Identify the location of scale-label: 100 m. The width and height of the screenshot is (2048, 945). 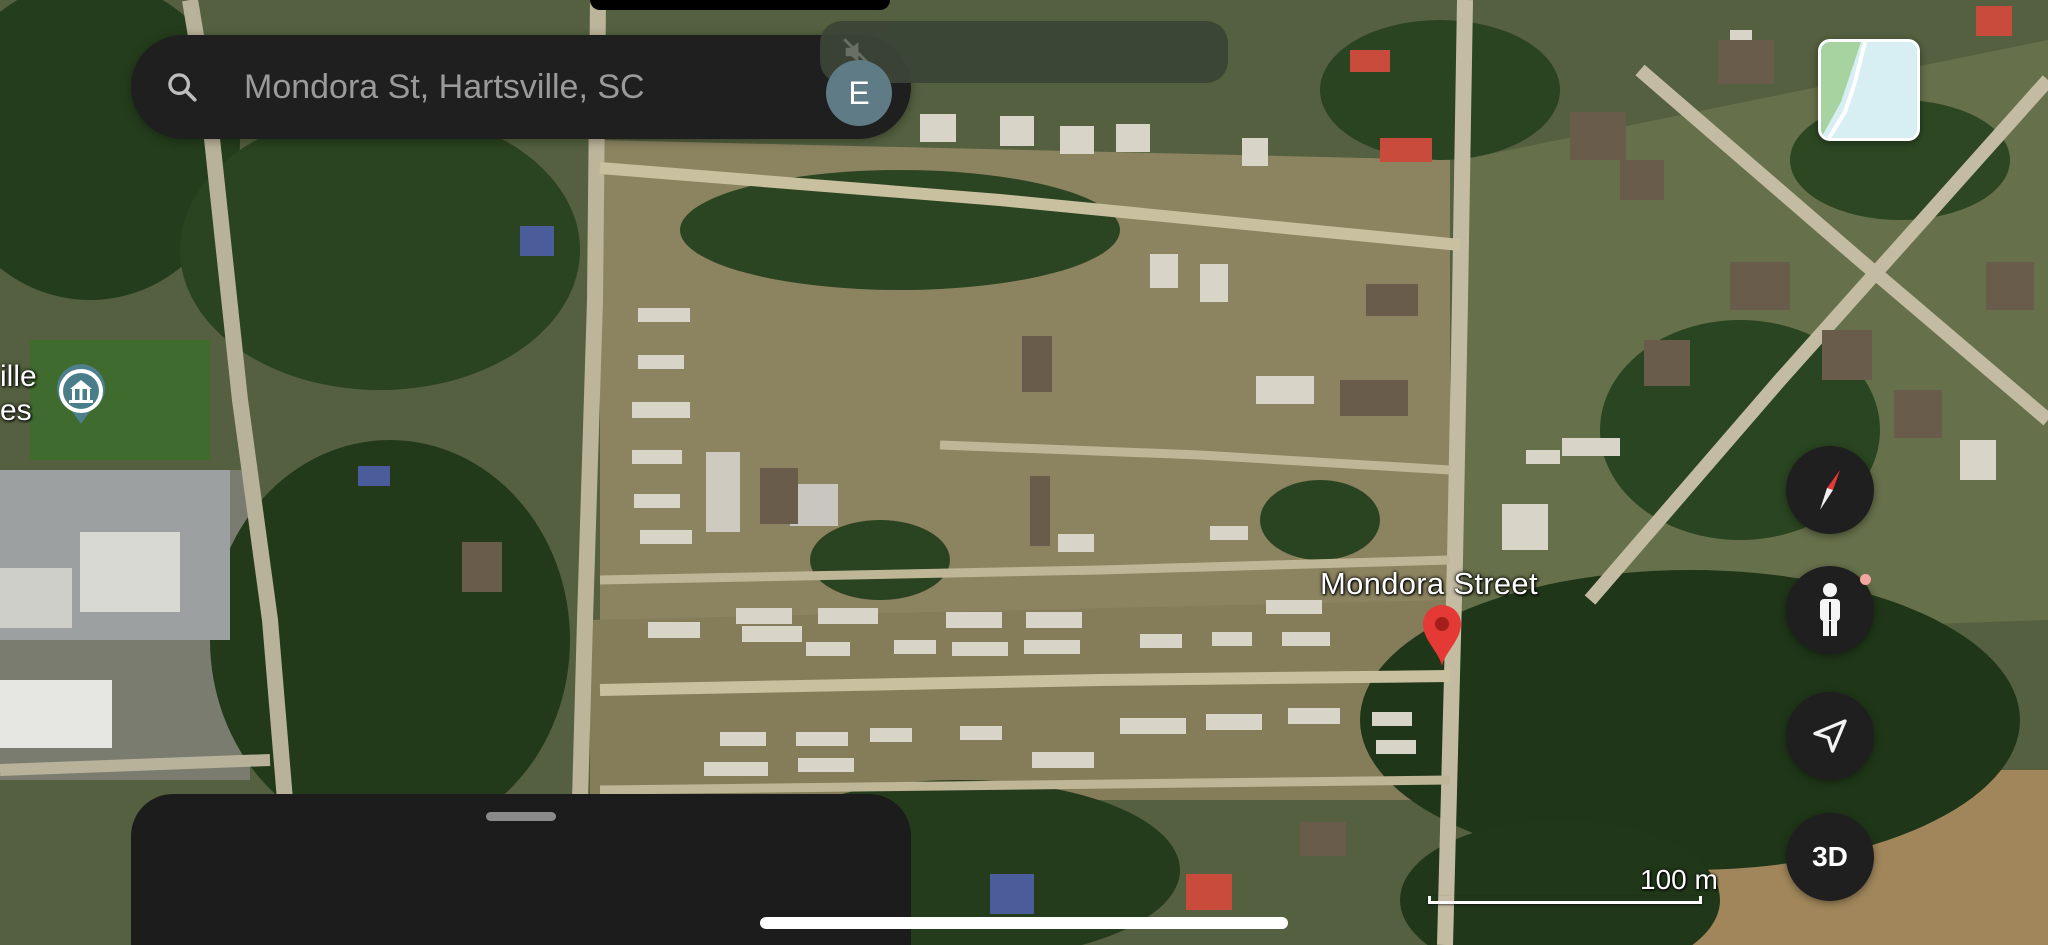
(1679, 879).